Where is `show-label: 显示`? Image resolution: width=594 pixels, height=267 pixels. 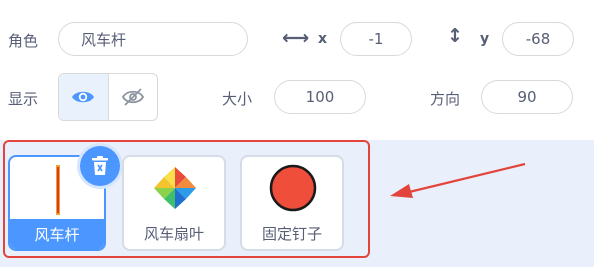
show-label: 显示 is located at coordinates (23, 99).